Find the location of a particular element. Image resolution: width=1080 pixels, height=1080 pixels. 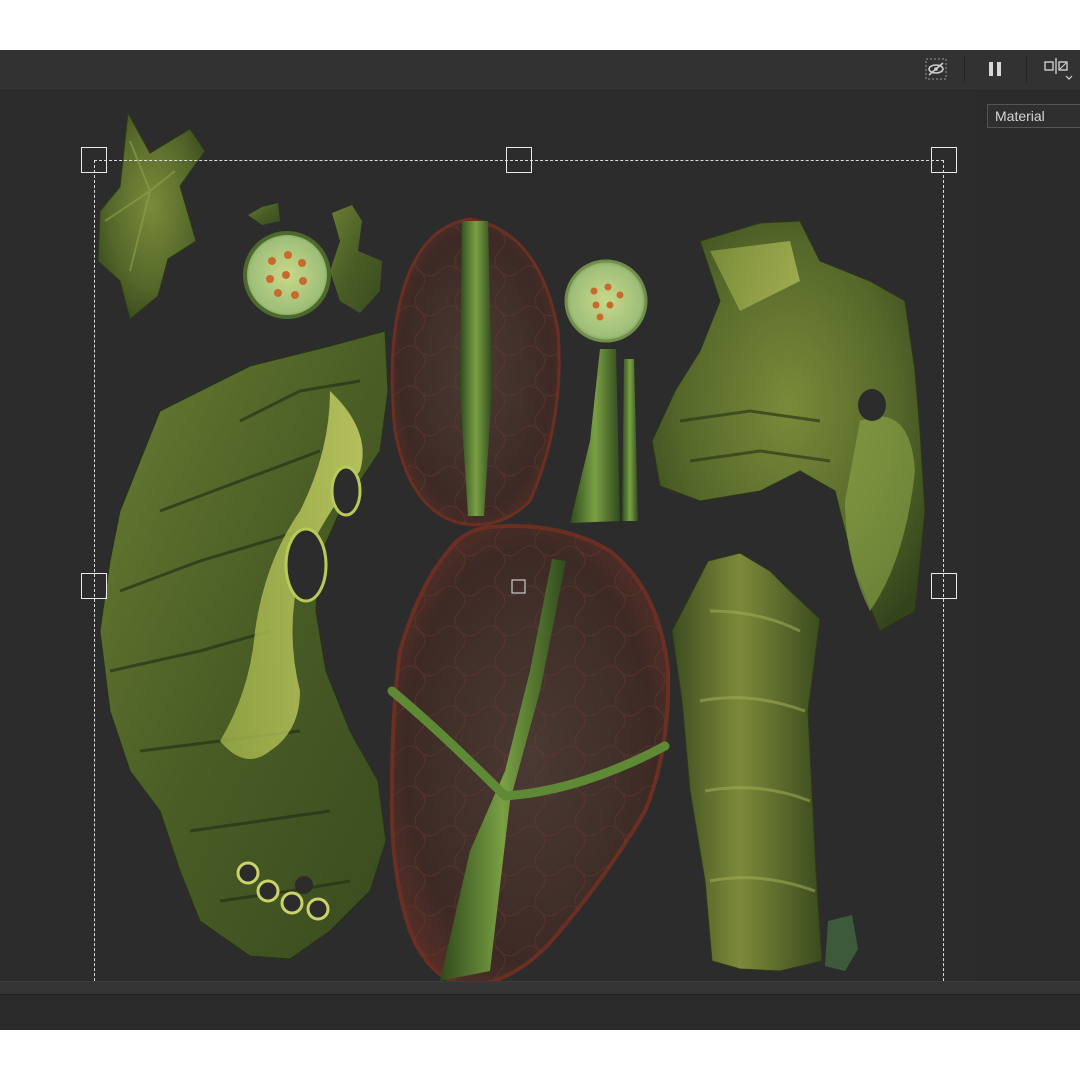

uv-island-star is located at coordinates (151, 215).